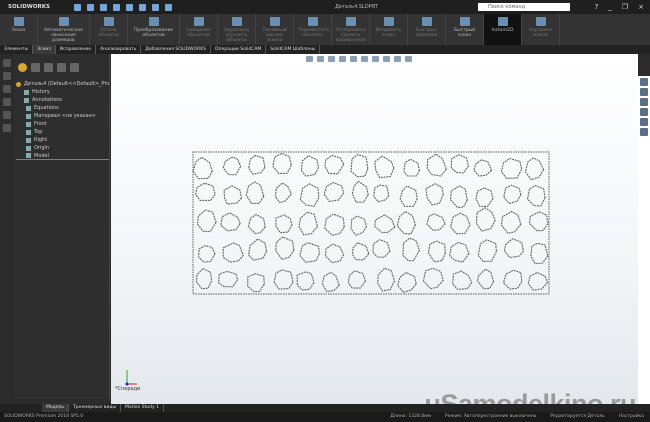 This screenshot has height=422, width=650. Describe the element at coordinates (76, 49) in the screenshot. I see `tab-2: Исправление` at that location.